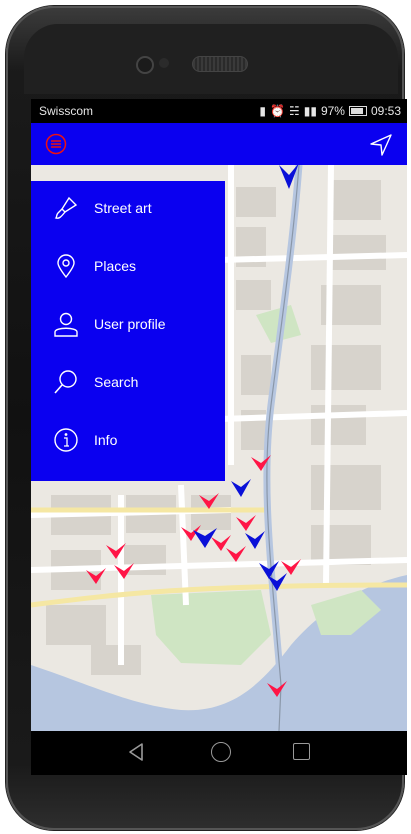 Image resolution: width=411 pixels, height=834 pixels. I want to click on drawer-item-street-art: Street art, so click(128, 209).